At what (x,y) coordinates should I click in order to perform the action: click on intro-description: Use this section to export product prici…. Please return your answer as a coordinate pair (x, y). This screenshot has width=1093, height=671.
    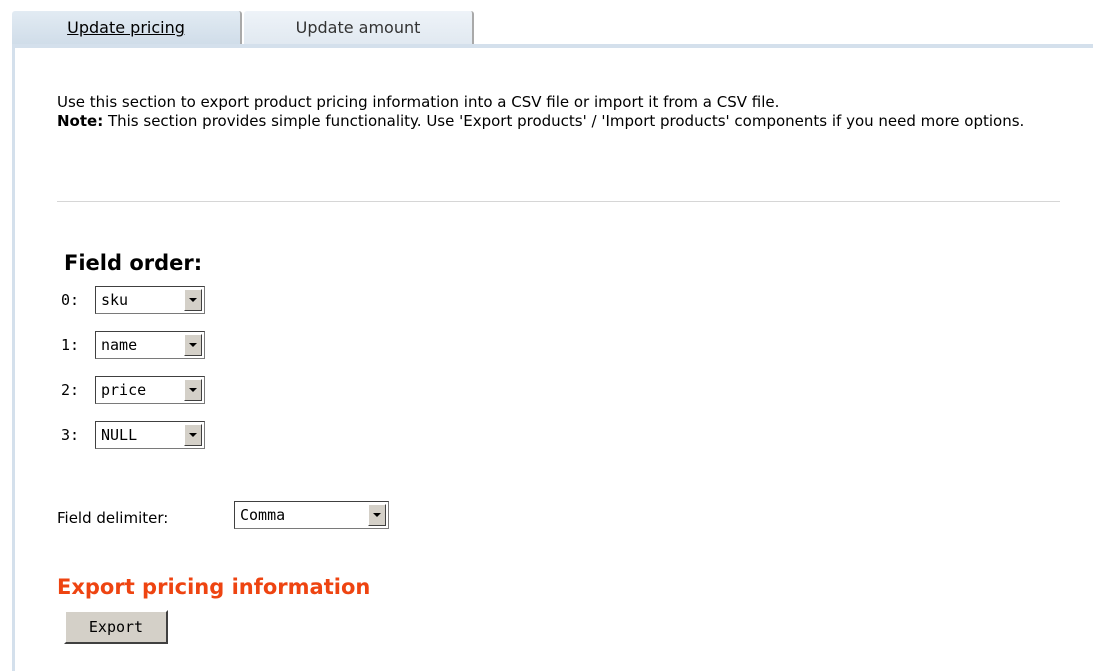
    Looking at the image, I should click on (418, 102).